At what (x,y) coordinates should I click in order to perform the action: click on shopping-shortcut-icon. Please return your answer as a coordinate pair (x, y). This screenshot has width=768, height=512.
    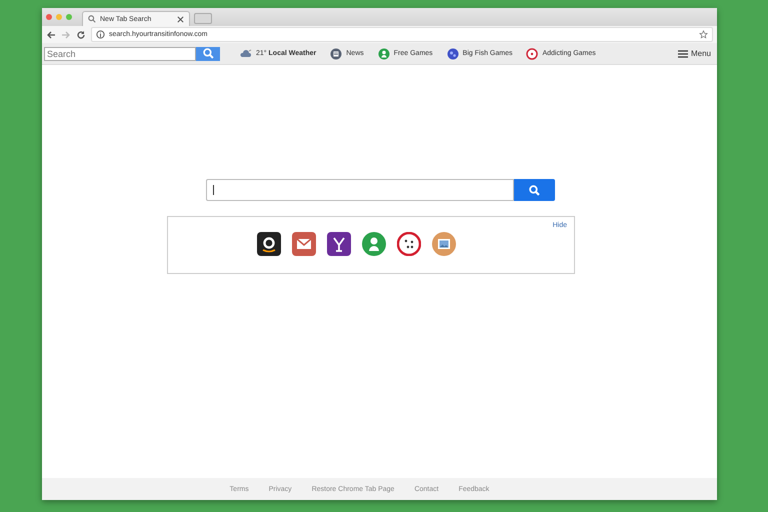
    Looking at the image, I should click on (268, 244).